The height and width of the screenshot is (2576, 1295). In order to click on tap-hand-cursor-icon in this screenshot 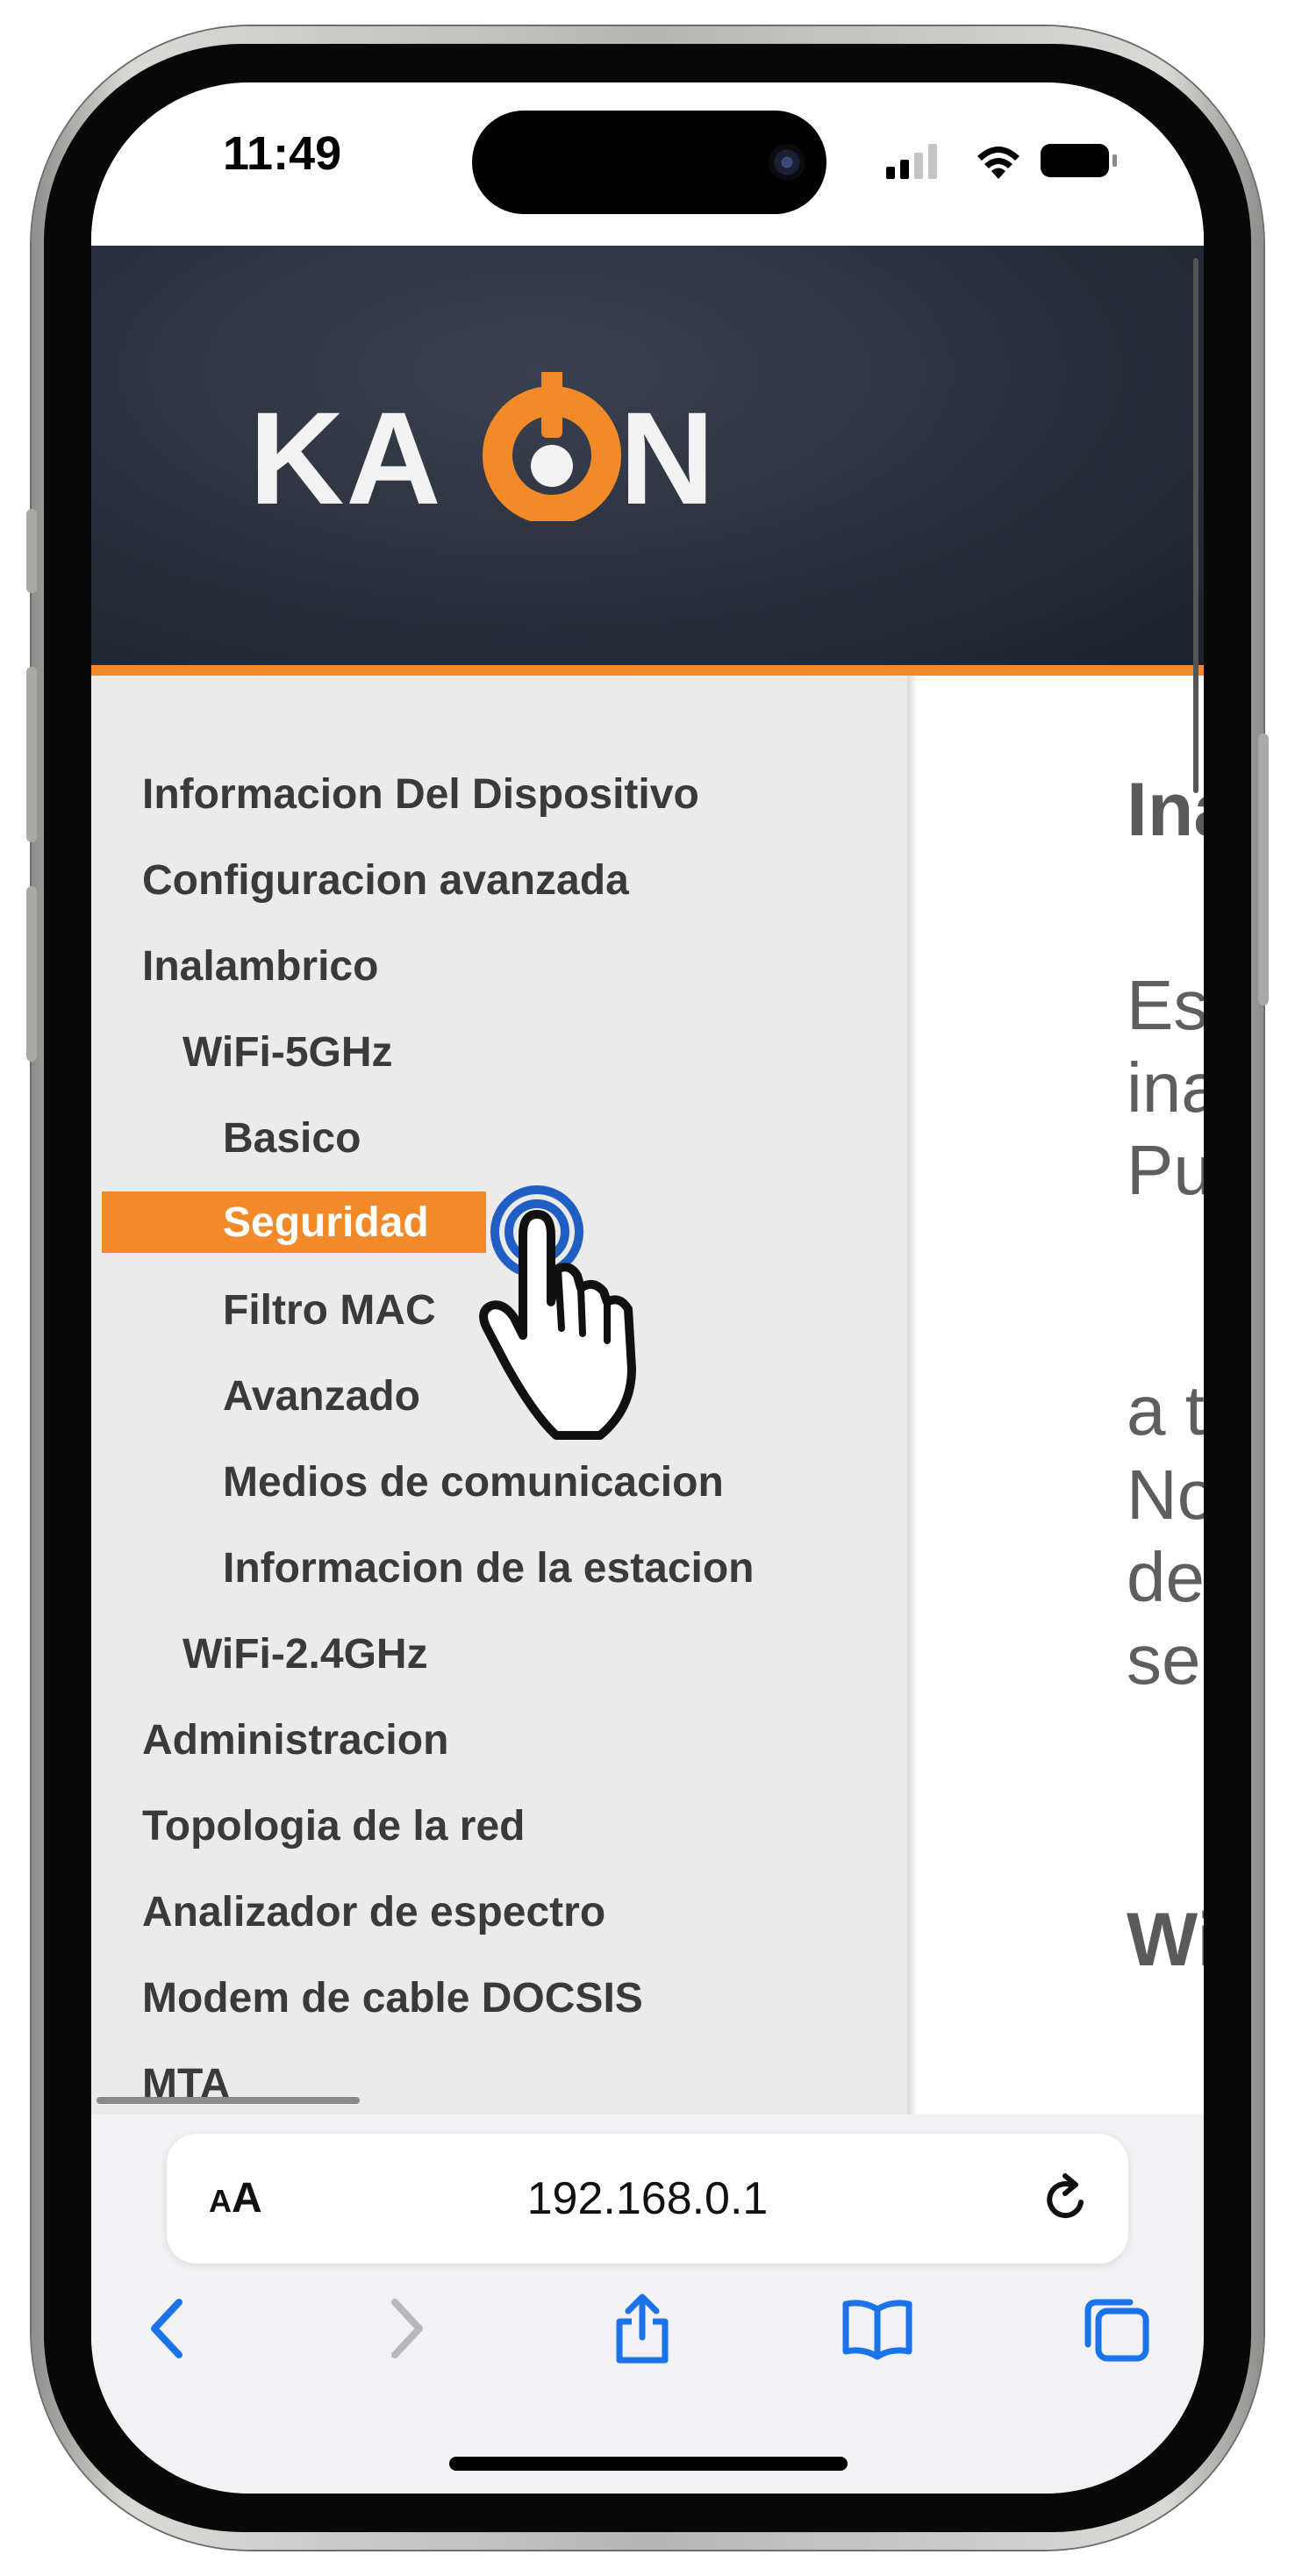, I will do `click(557, 1312)`.